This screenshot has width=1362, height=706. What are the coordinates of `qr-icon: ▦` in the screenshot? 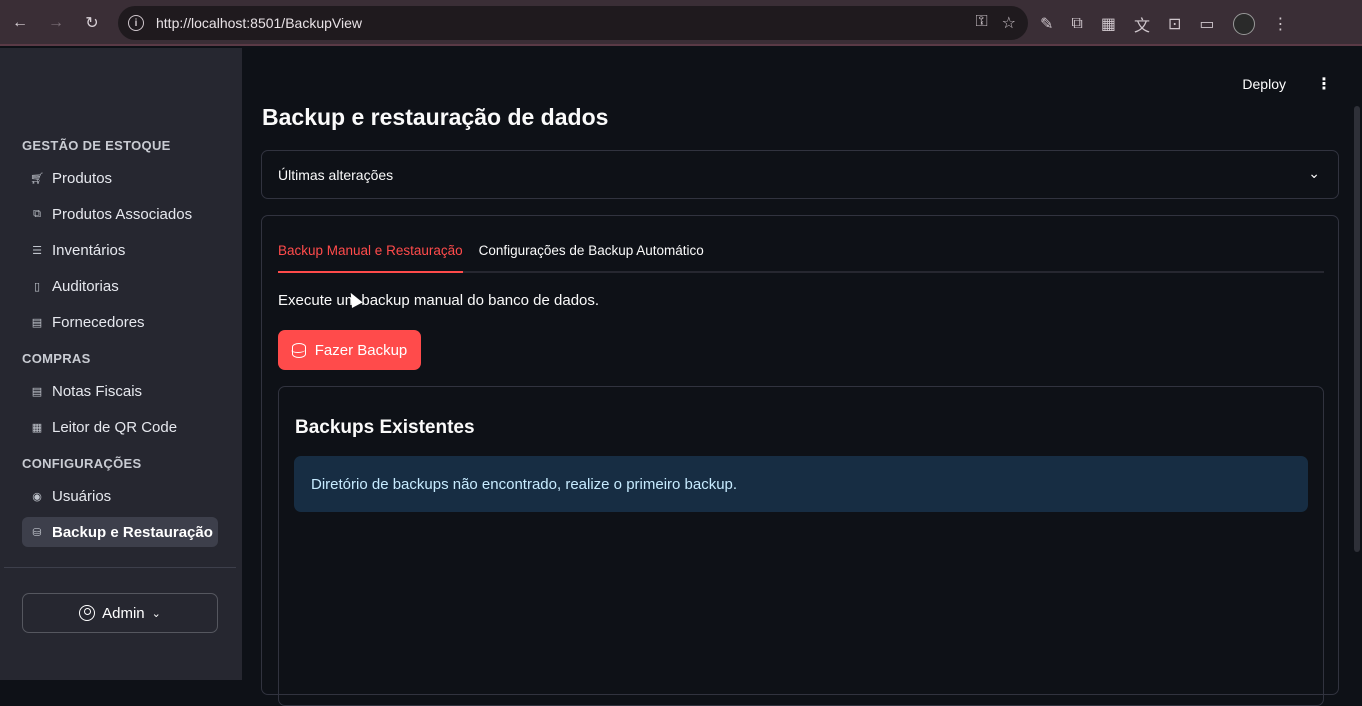 It's located at (1108, 24).